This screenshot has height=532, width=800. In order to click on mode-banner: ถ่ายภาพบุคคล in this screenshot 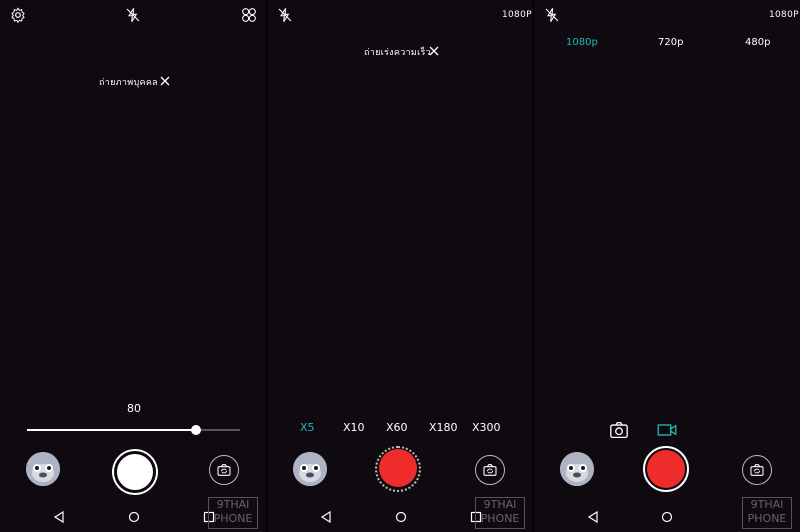, I will do `click(128, 83)`.